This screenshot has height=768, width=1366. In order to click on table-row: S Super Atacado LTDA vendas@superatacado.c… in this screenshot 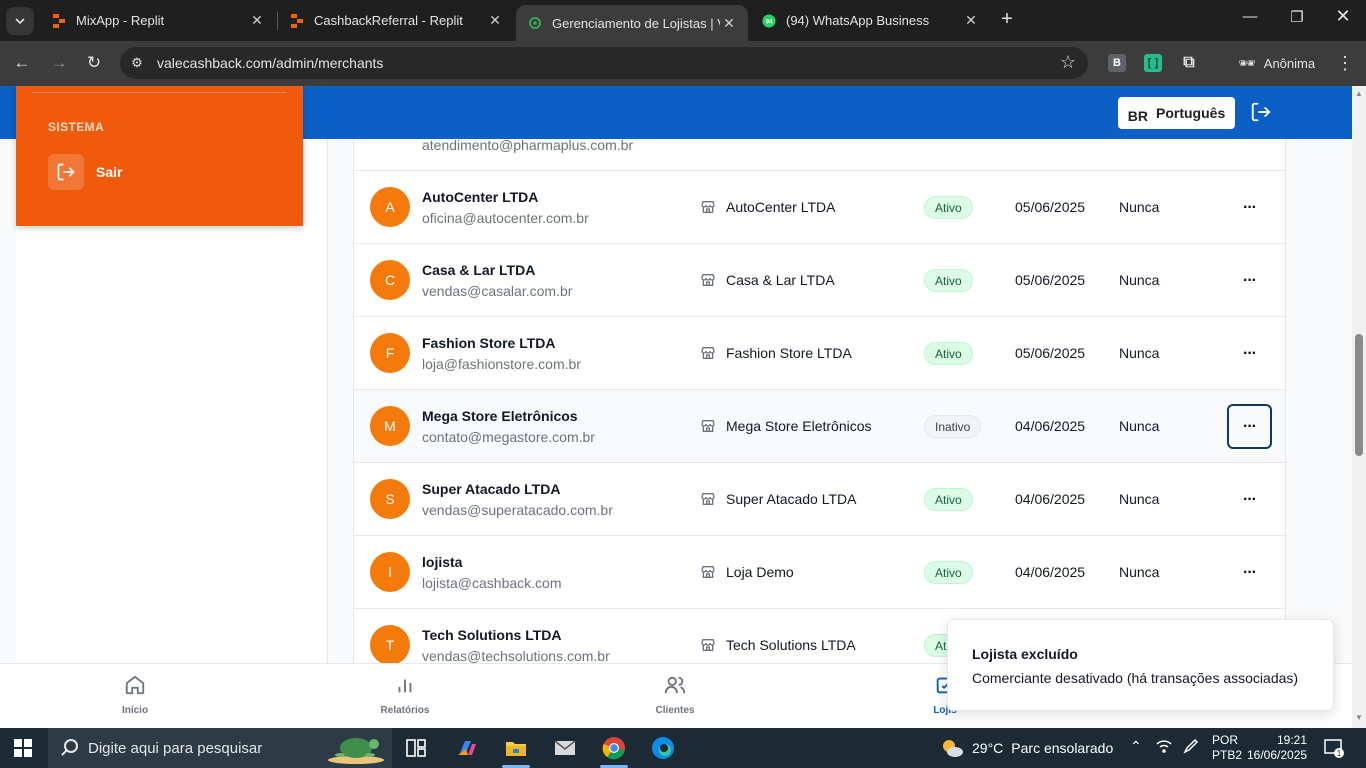, I will do `click(819, 499)`.